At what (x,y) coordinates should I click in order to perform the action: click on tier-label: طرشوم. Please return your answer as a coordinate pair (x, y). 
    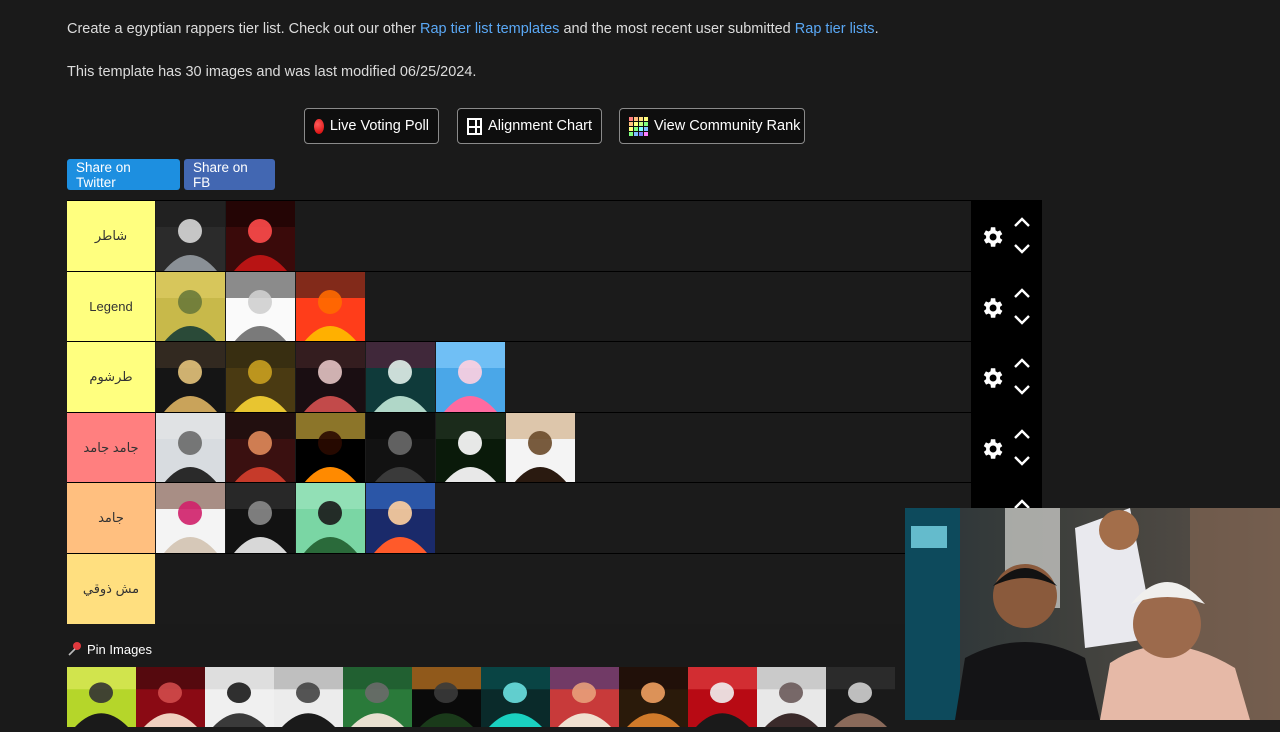
    Looking at the image, I should click on (111, 377).